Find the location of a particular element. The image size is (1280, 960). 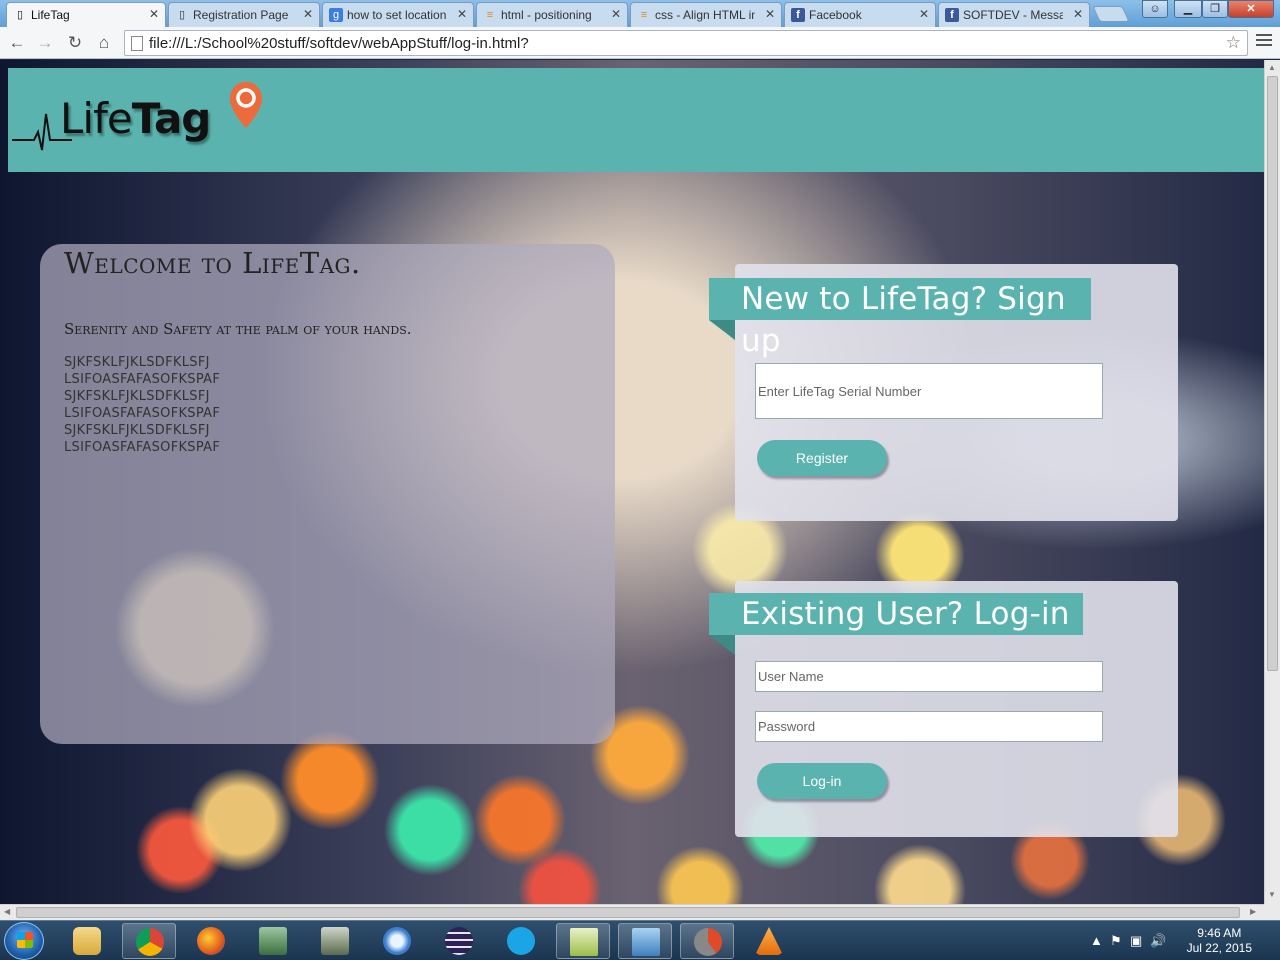

close-window-button: ✕ is located at coordinates (1251, 9).